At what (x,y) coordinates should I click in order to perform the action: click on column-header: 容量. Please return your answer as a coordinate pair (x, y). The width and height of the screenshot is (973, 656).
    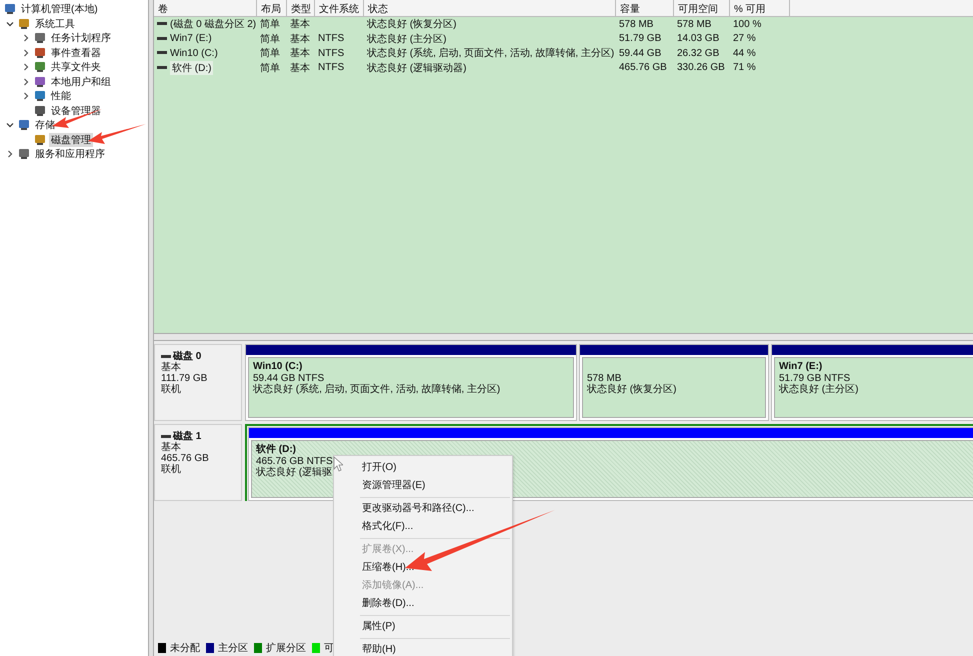
    Looking at the image, I should click on (645, 8).